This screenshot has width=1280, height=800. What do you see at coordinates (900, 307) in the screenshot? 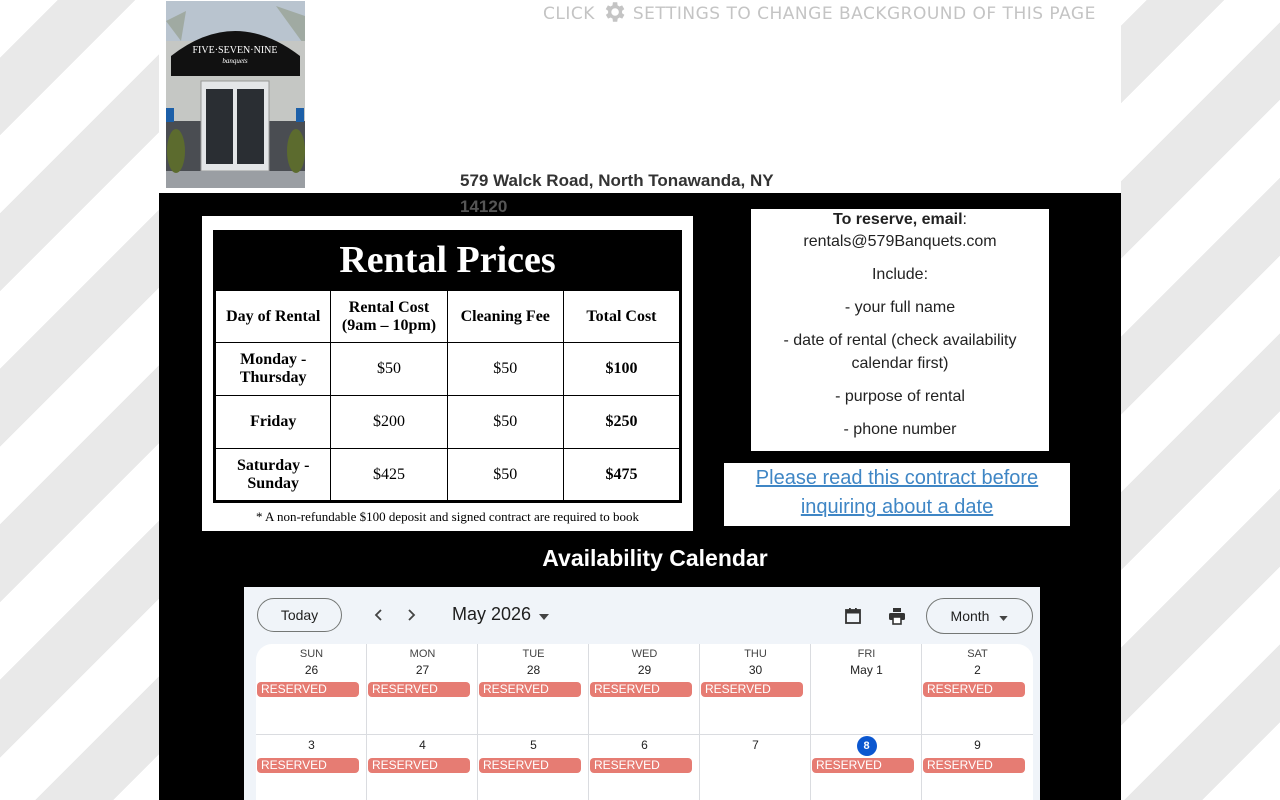
I see `include-item: - your full name` at bounding box center [900, 307].